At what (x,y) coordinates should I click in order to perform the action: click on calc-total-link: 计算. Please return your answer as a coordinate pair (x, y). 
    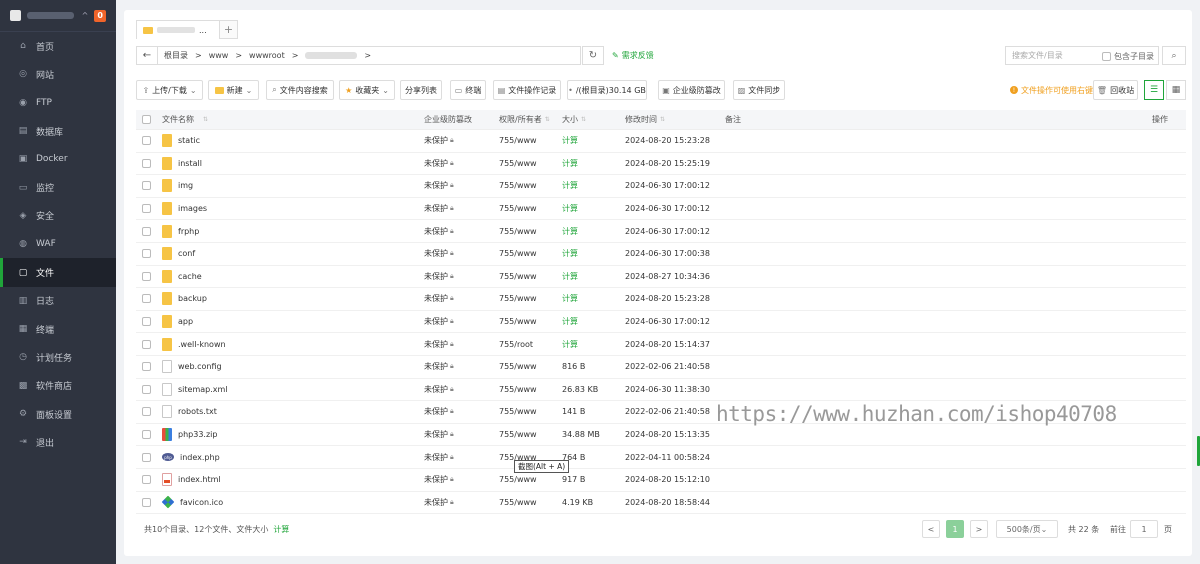
    Looking at the image, I should click on (281, 529).